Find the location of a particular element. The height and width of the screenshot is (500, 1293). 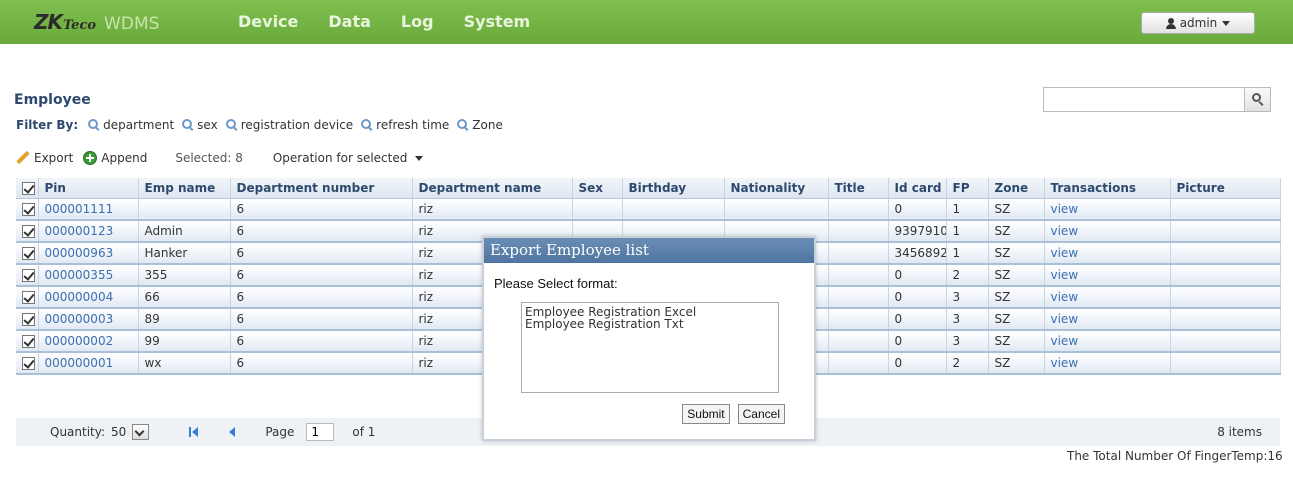

column-header: Department number is located at coordinates (321, 188).